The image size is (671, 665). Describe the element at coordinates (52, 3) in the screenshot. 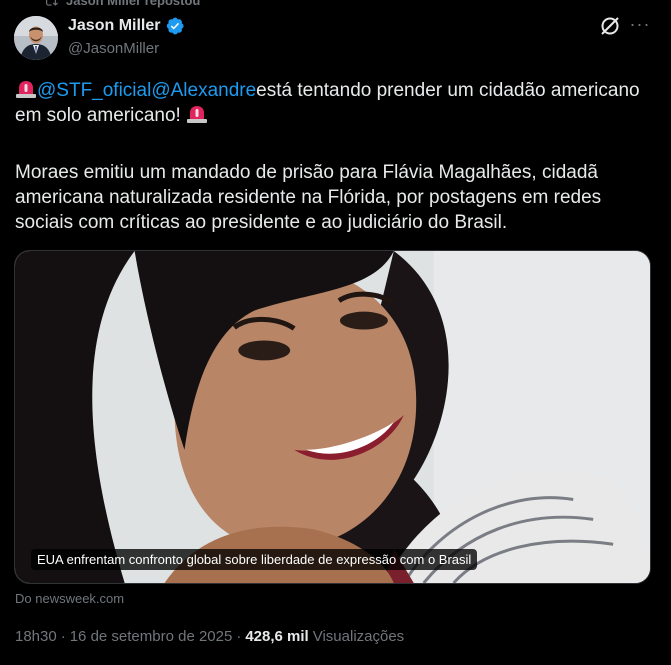

I see `repost-icon` at that location.